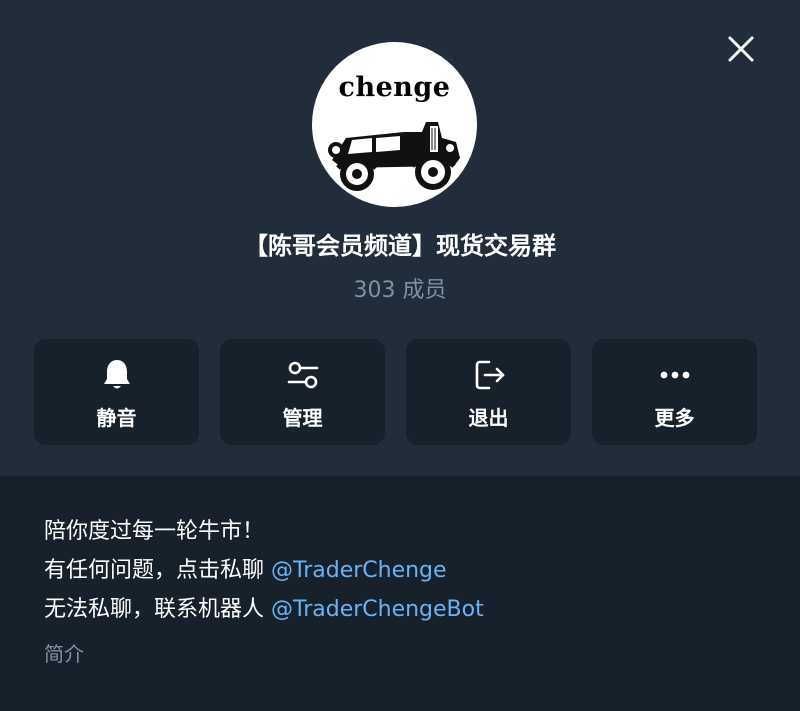 The height and width of the screenshot is (711, 800). Describe the element at coordinates (302, 418) in the screenshot. I see `manage-button-label: 管理` at that location.